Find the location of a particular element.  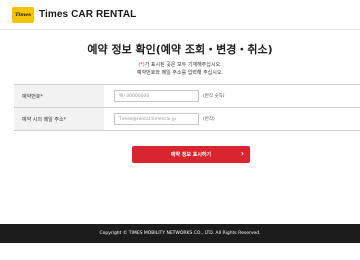

page-title: 예약 정보 확인(예약 조회・변경・취소) is located at coordinates (180, 49).